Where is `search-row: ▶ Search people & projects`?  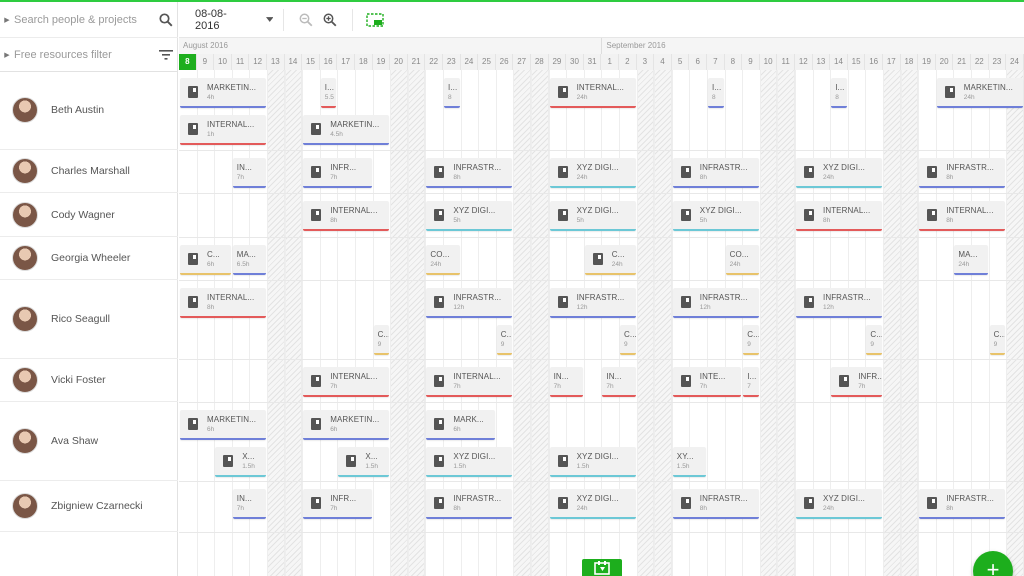 search-row: ▶ Search people & projects is located at coordinates (89, 20).